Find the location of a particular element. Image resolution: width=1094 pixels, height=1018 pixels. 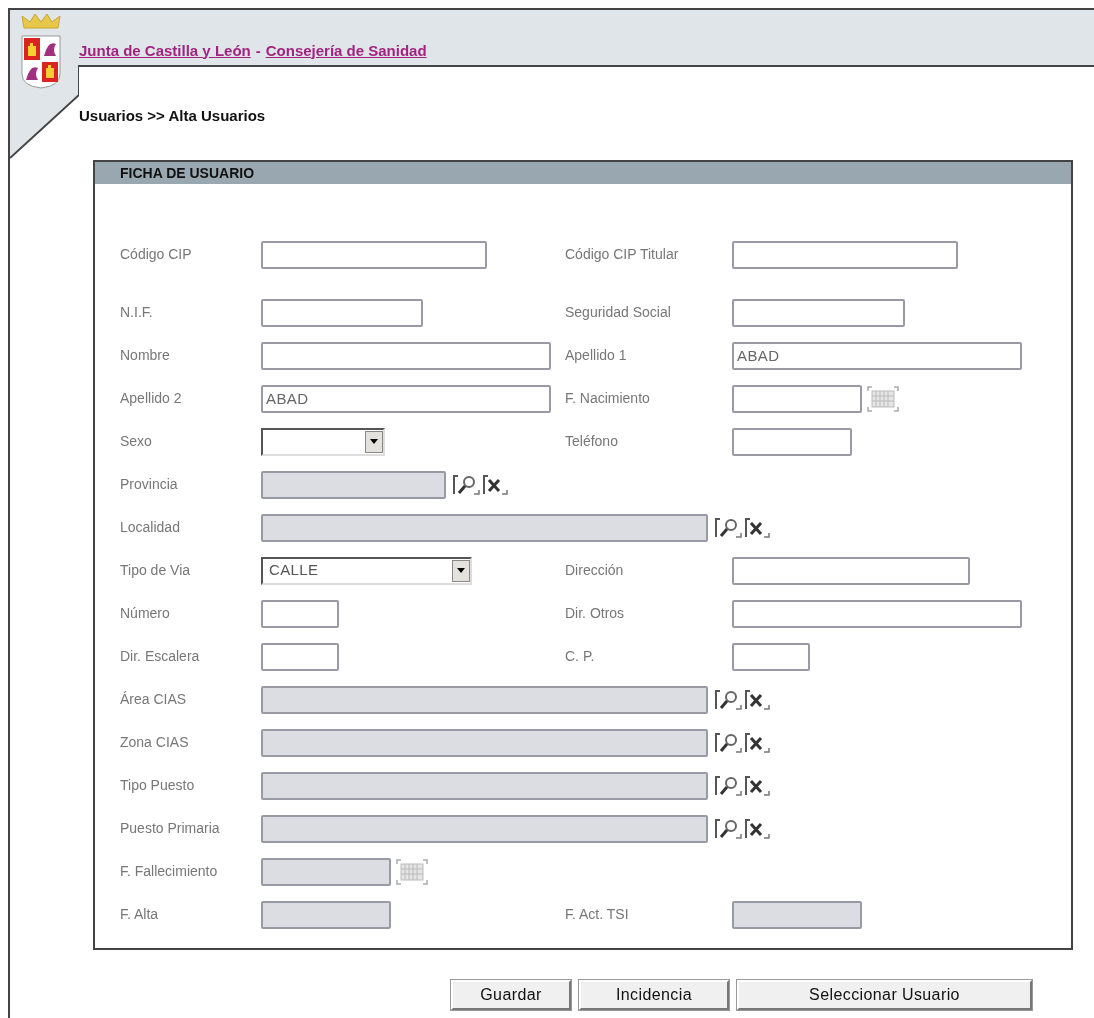

header-link: Consejería de Sanidad is located at coordinates (346, 50).